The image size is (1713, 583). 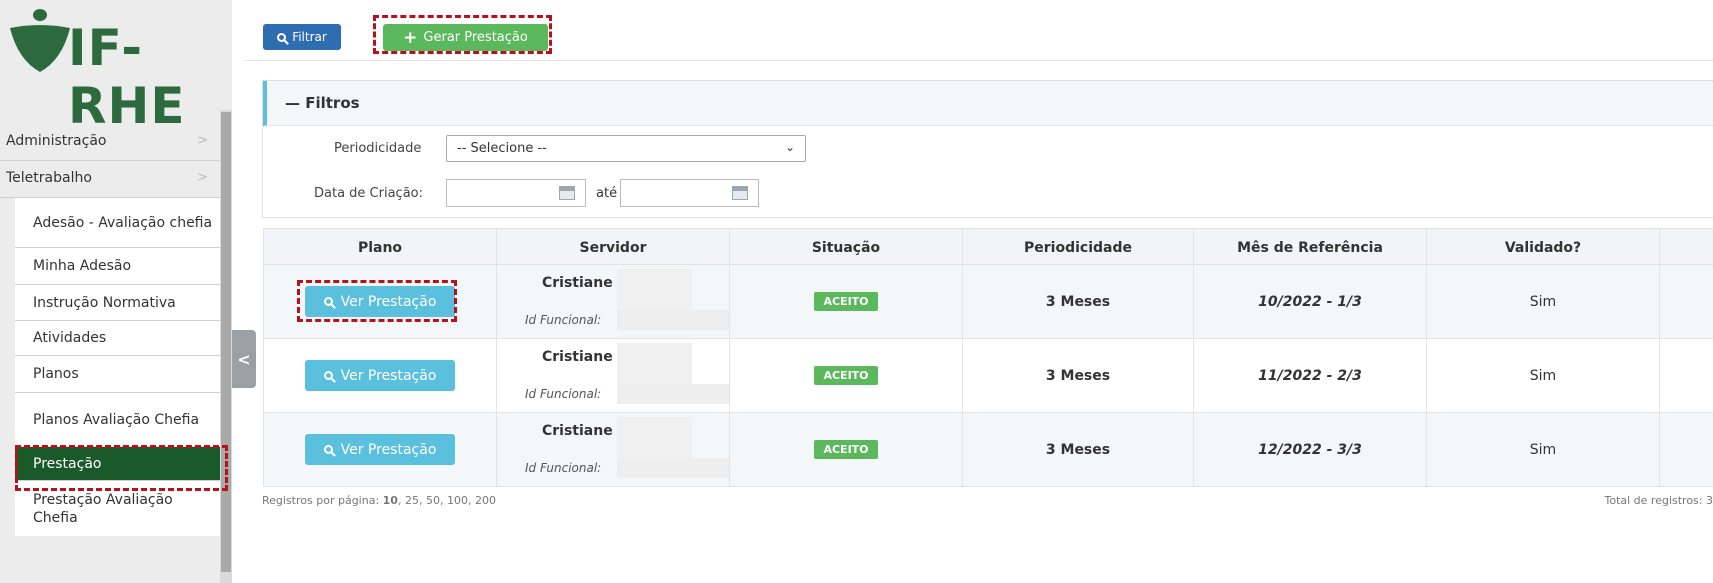 I want to click on filter-button: Filtrar, so click(x=302, y=37).